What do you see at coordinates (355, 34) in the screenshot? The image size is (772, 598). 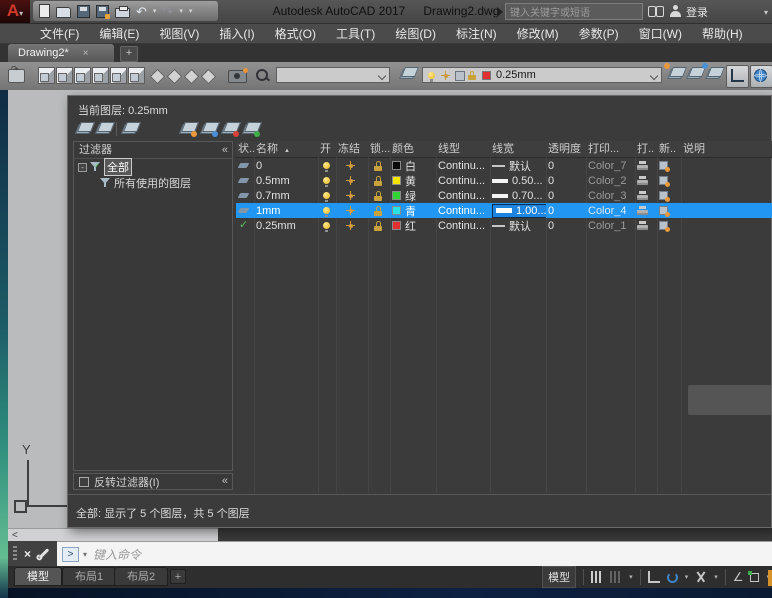 I see `menu-item: 工具(T)` at bounding box center [355, 34].